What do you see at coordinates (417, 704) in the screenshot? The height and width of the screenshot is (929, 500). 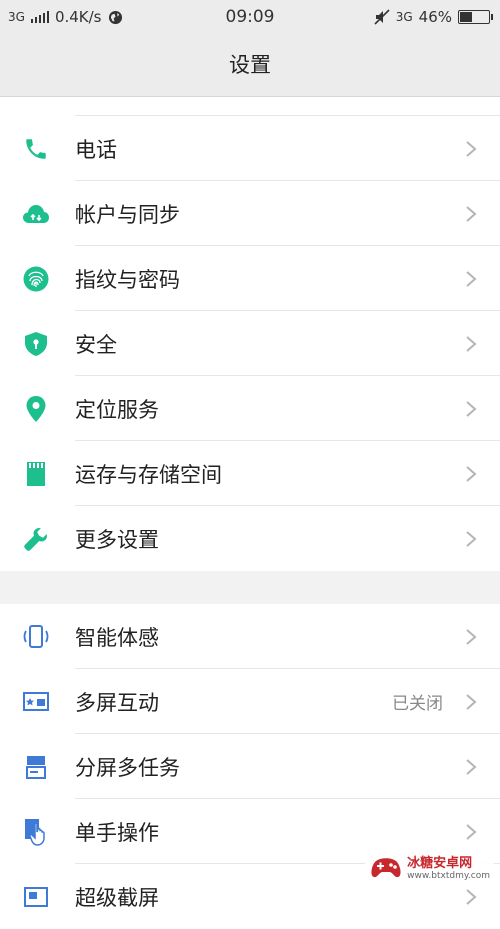 I see `status-value: 已关闭` at bounding box center [417, 704].